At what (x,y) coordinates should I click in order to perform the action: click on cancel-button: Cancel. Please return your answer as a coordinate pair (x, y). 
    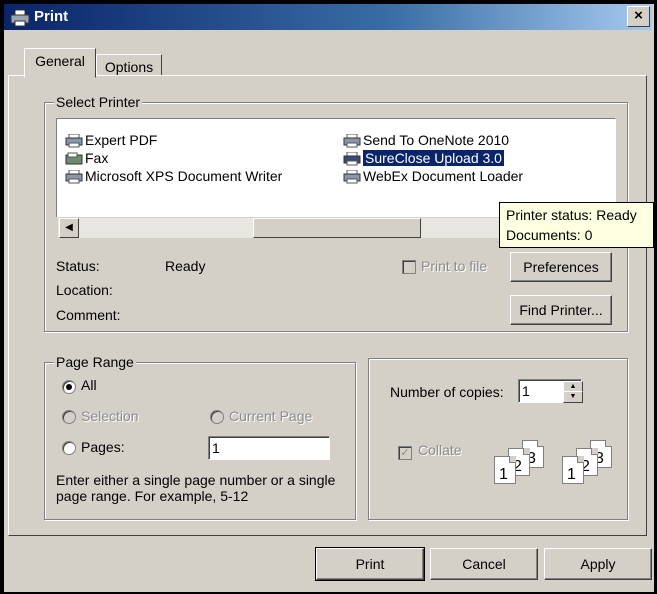
    Looking at the image, I should click on (484, 564).